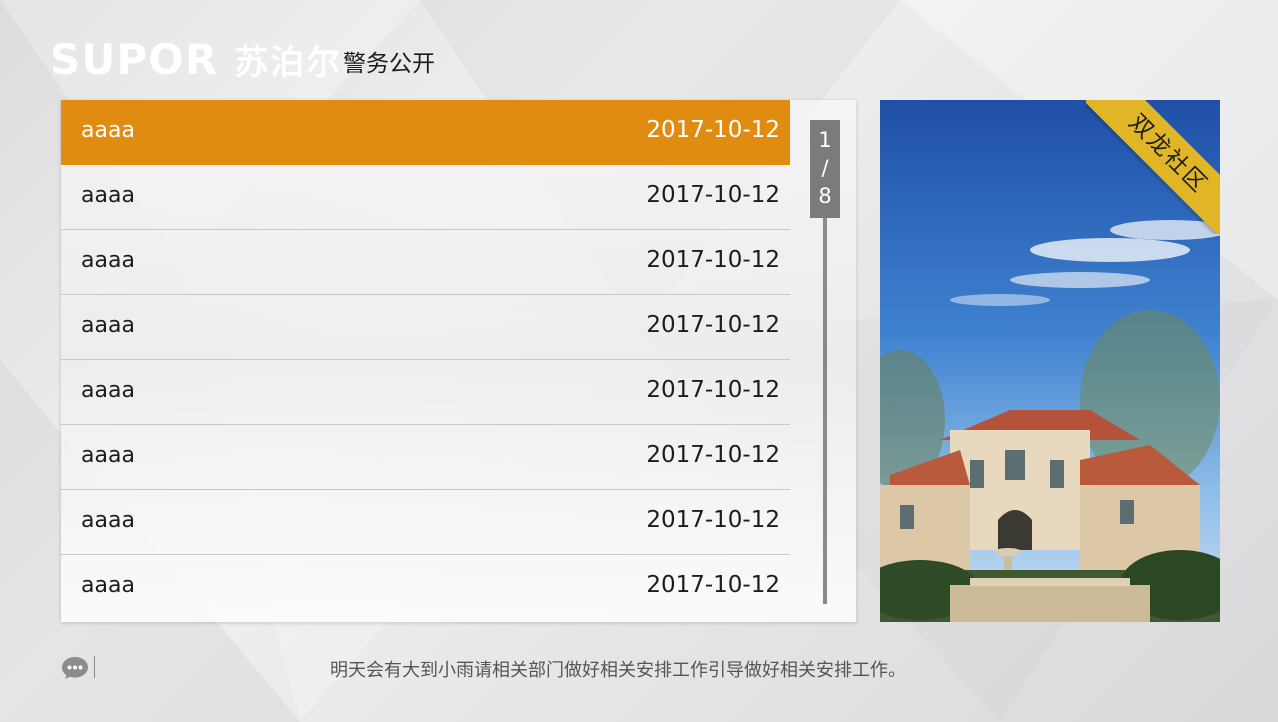 The height and width of the screenshot is (722, 1278). I want to click on page-indicator: 1 / 8, so click(825, 169).